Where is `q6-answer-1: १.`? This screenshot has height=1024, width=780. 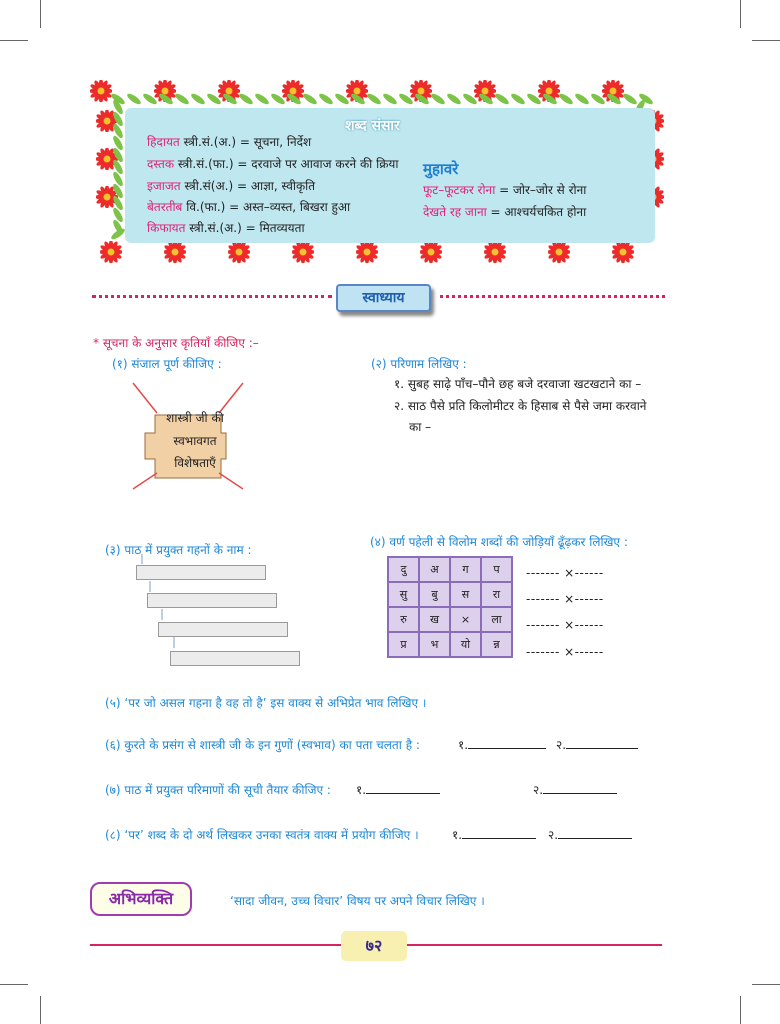
q6-answer-1: १. is located at coordinates (502, 744).